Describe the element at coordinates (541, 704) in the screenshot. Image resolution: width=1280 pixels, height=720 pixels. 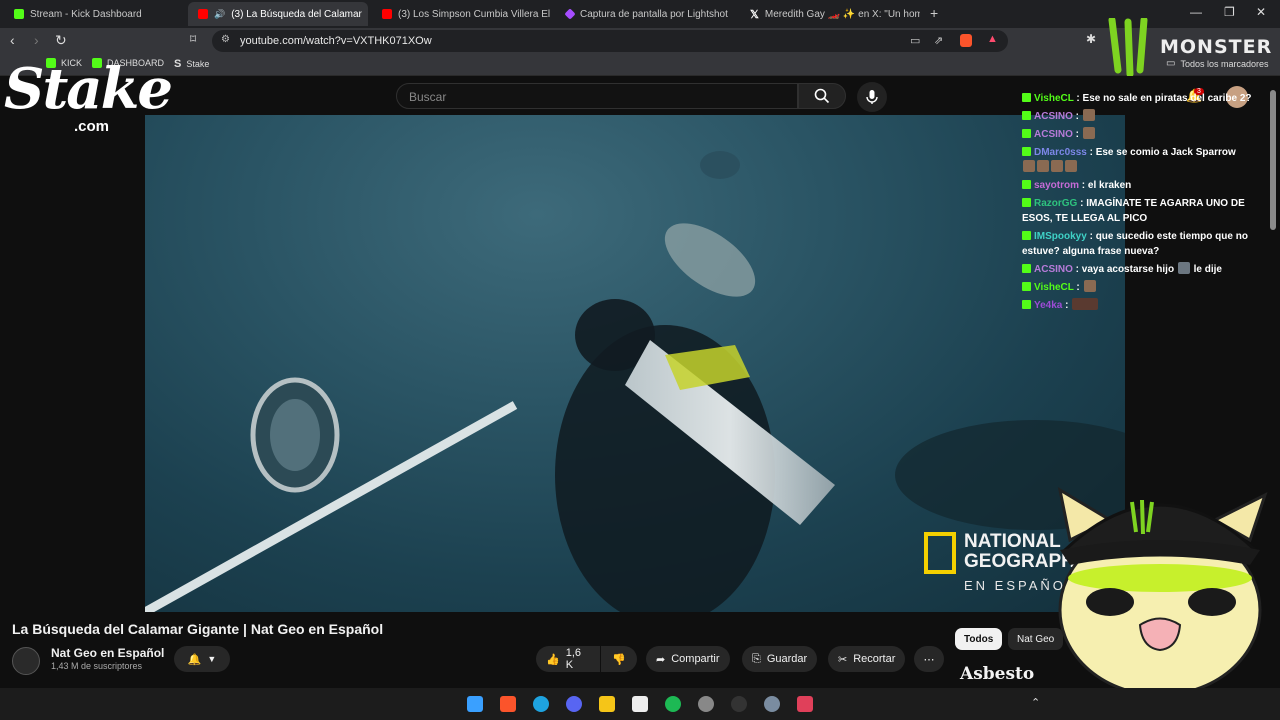
I see `edge-browser-icon` at that location.